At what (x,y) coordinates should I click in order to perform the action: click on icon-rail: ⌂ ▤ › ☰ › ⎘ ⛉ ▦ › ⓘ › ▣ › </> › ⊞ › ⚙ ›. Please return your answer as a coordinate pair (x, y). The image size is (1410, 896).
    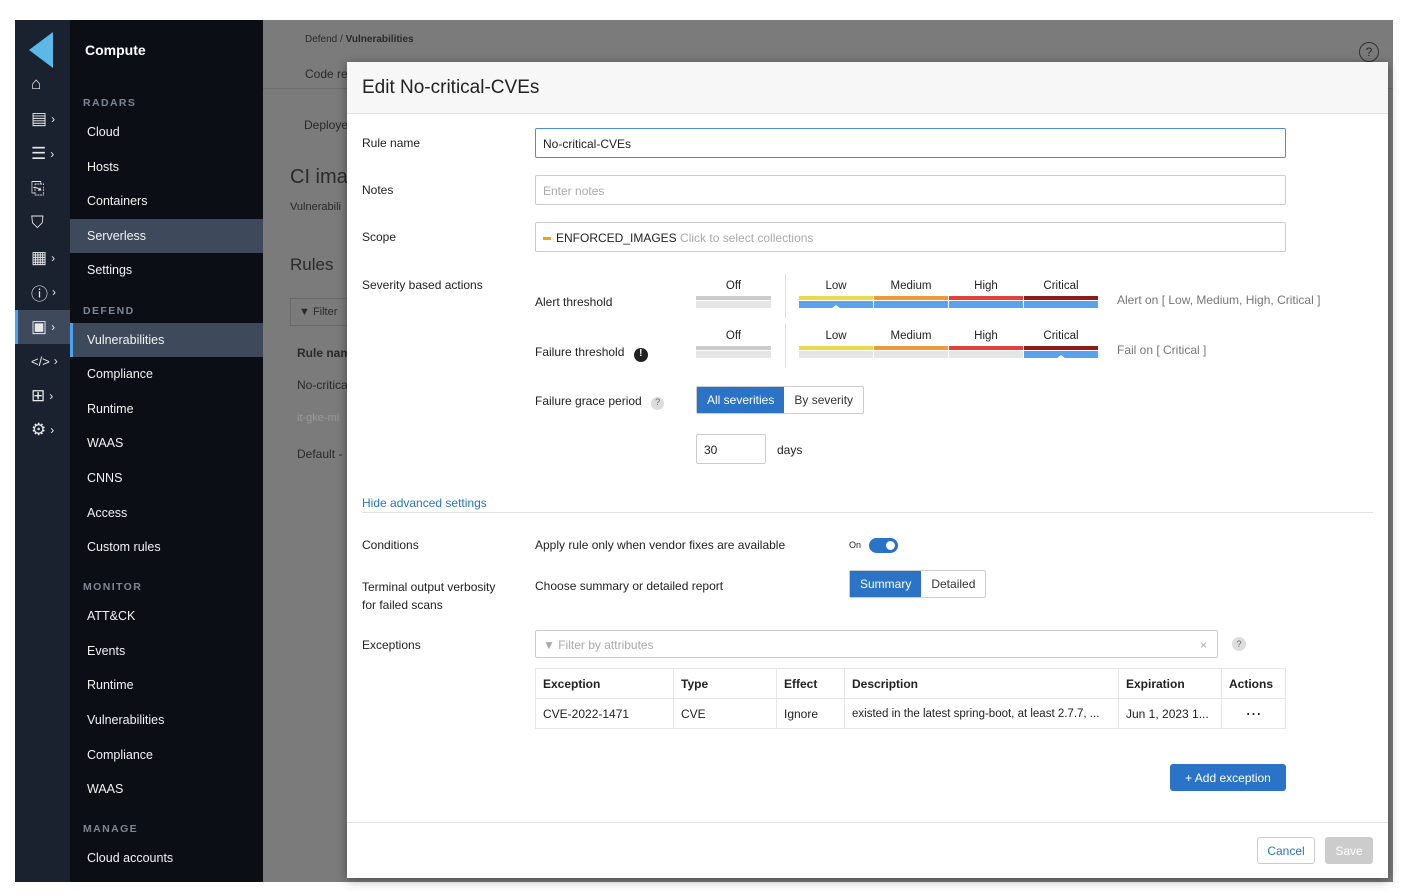
    Looking at the image, I should click on (42, 451).